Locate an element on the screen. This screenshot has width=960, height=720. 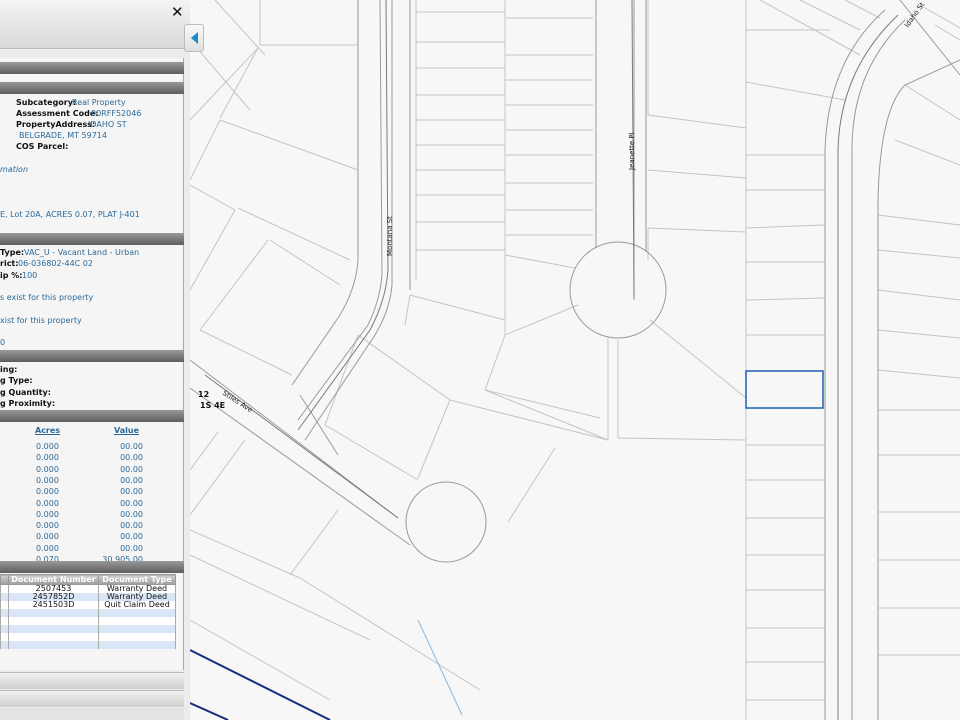
ownership-value: 100 is located at coordinates (30, 275).